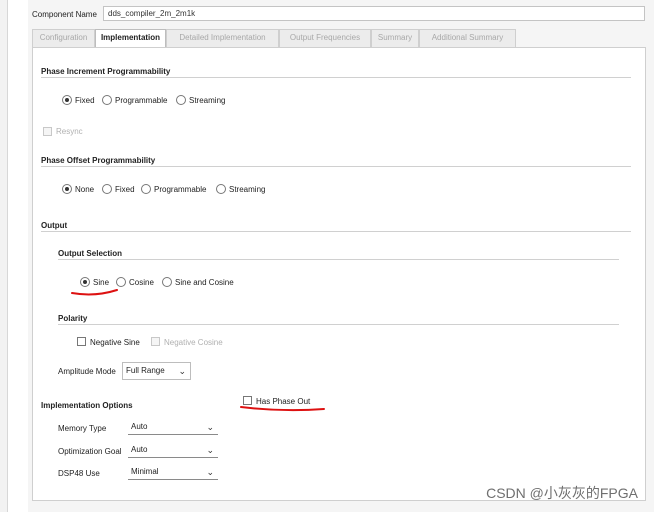  I want to click on polarity-title: Polarity, so click(73, 318).